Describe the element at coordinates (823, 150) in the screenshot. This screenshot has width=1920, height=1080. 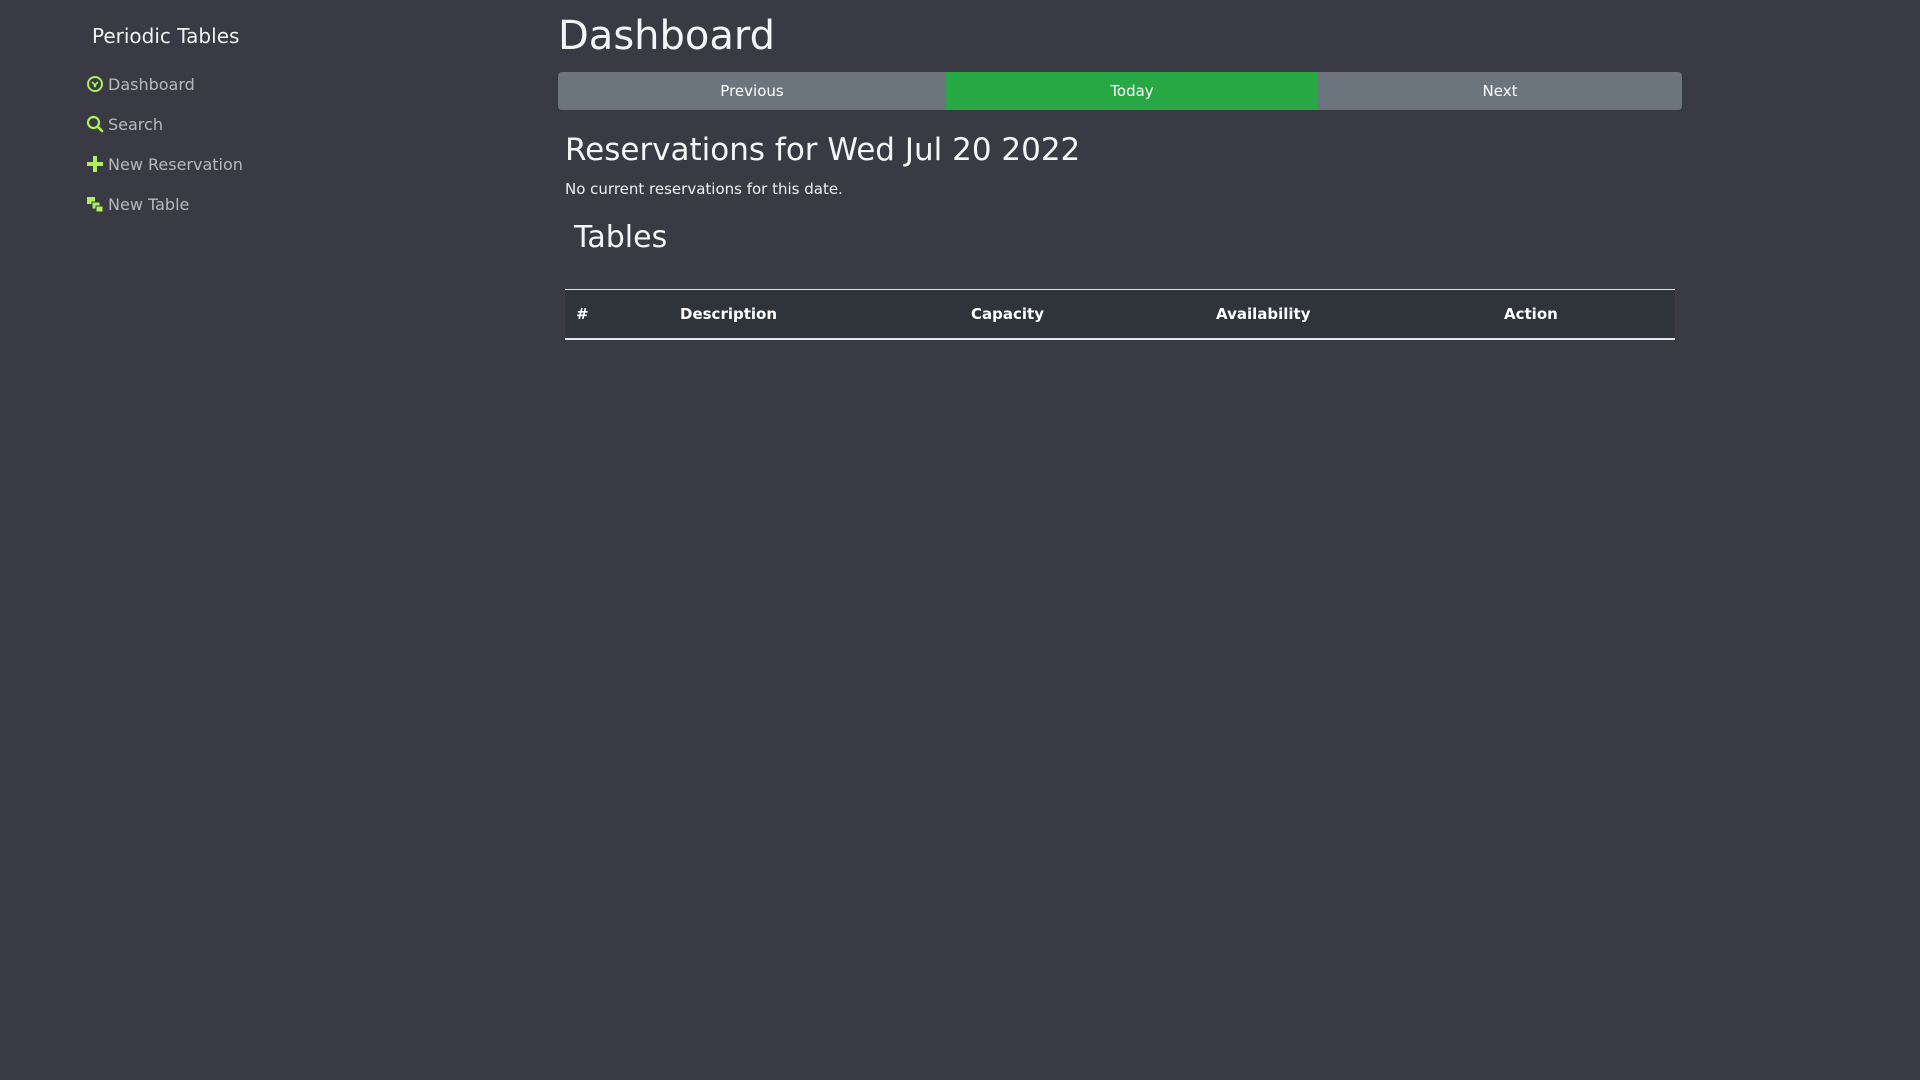
I see `reservations-heading: Reservations for Wed Jul 20 2022` at that location.